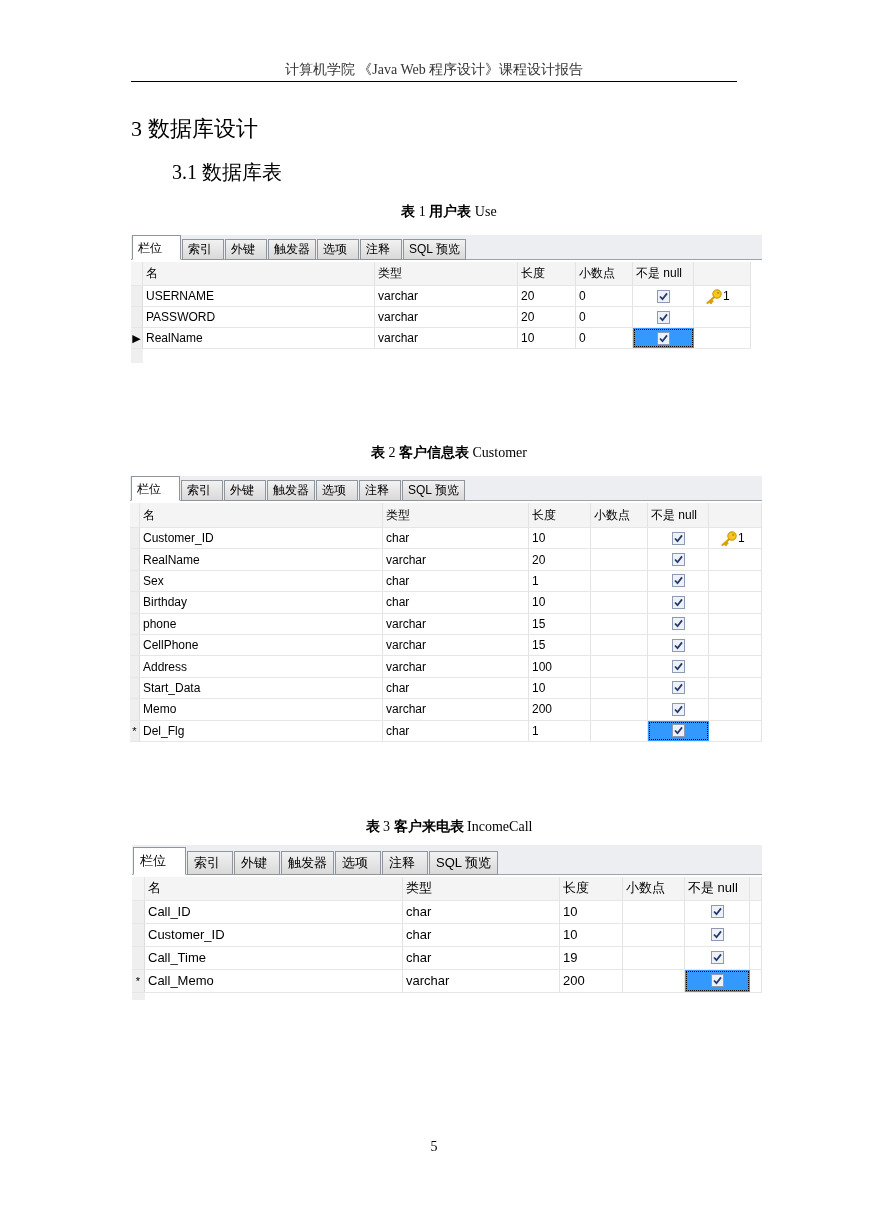 Image resolution: width=869 pixels, height=1228 pixels. Describe the element at coordinates (570, 958) in the screenshot. I see `table-cell-text: 19` at that location.